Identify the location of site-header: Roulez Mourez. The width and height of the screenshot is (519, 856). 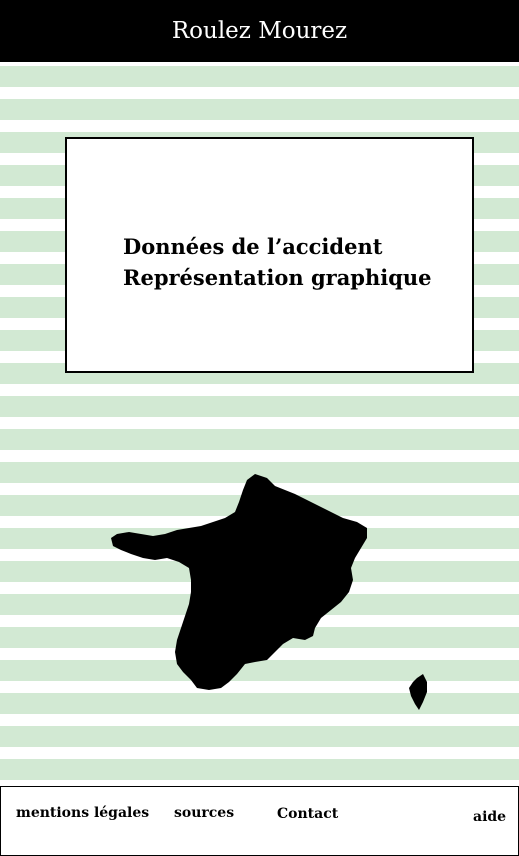
(259, 31).